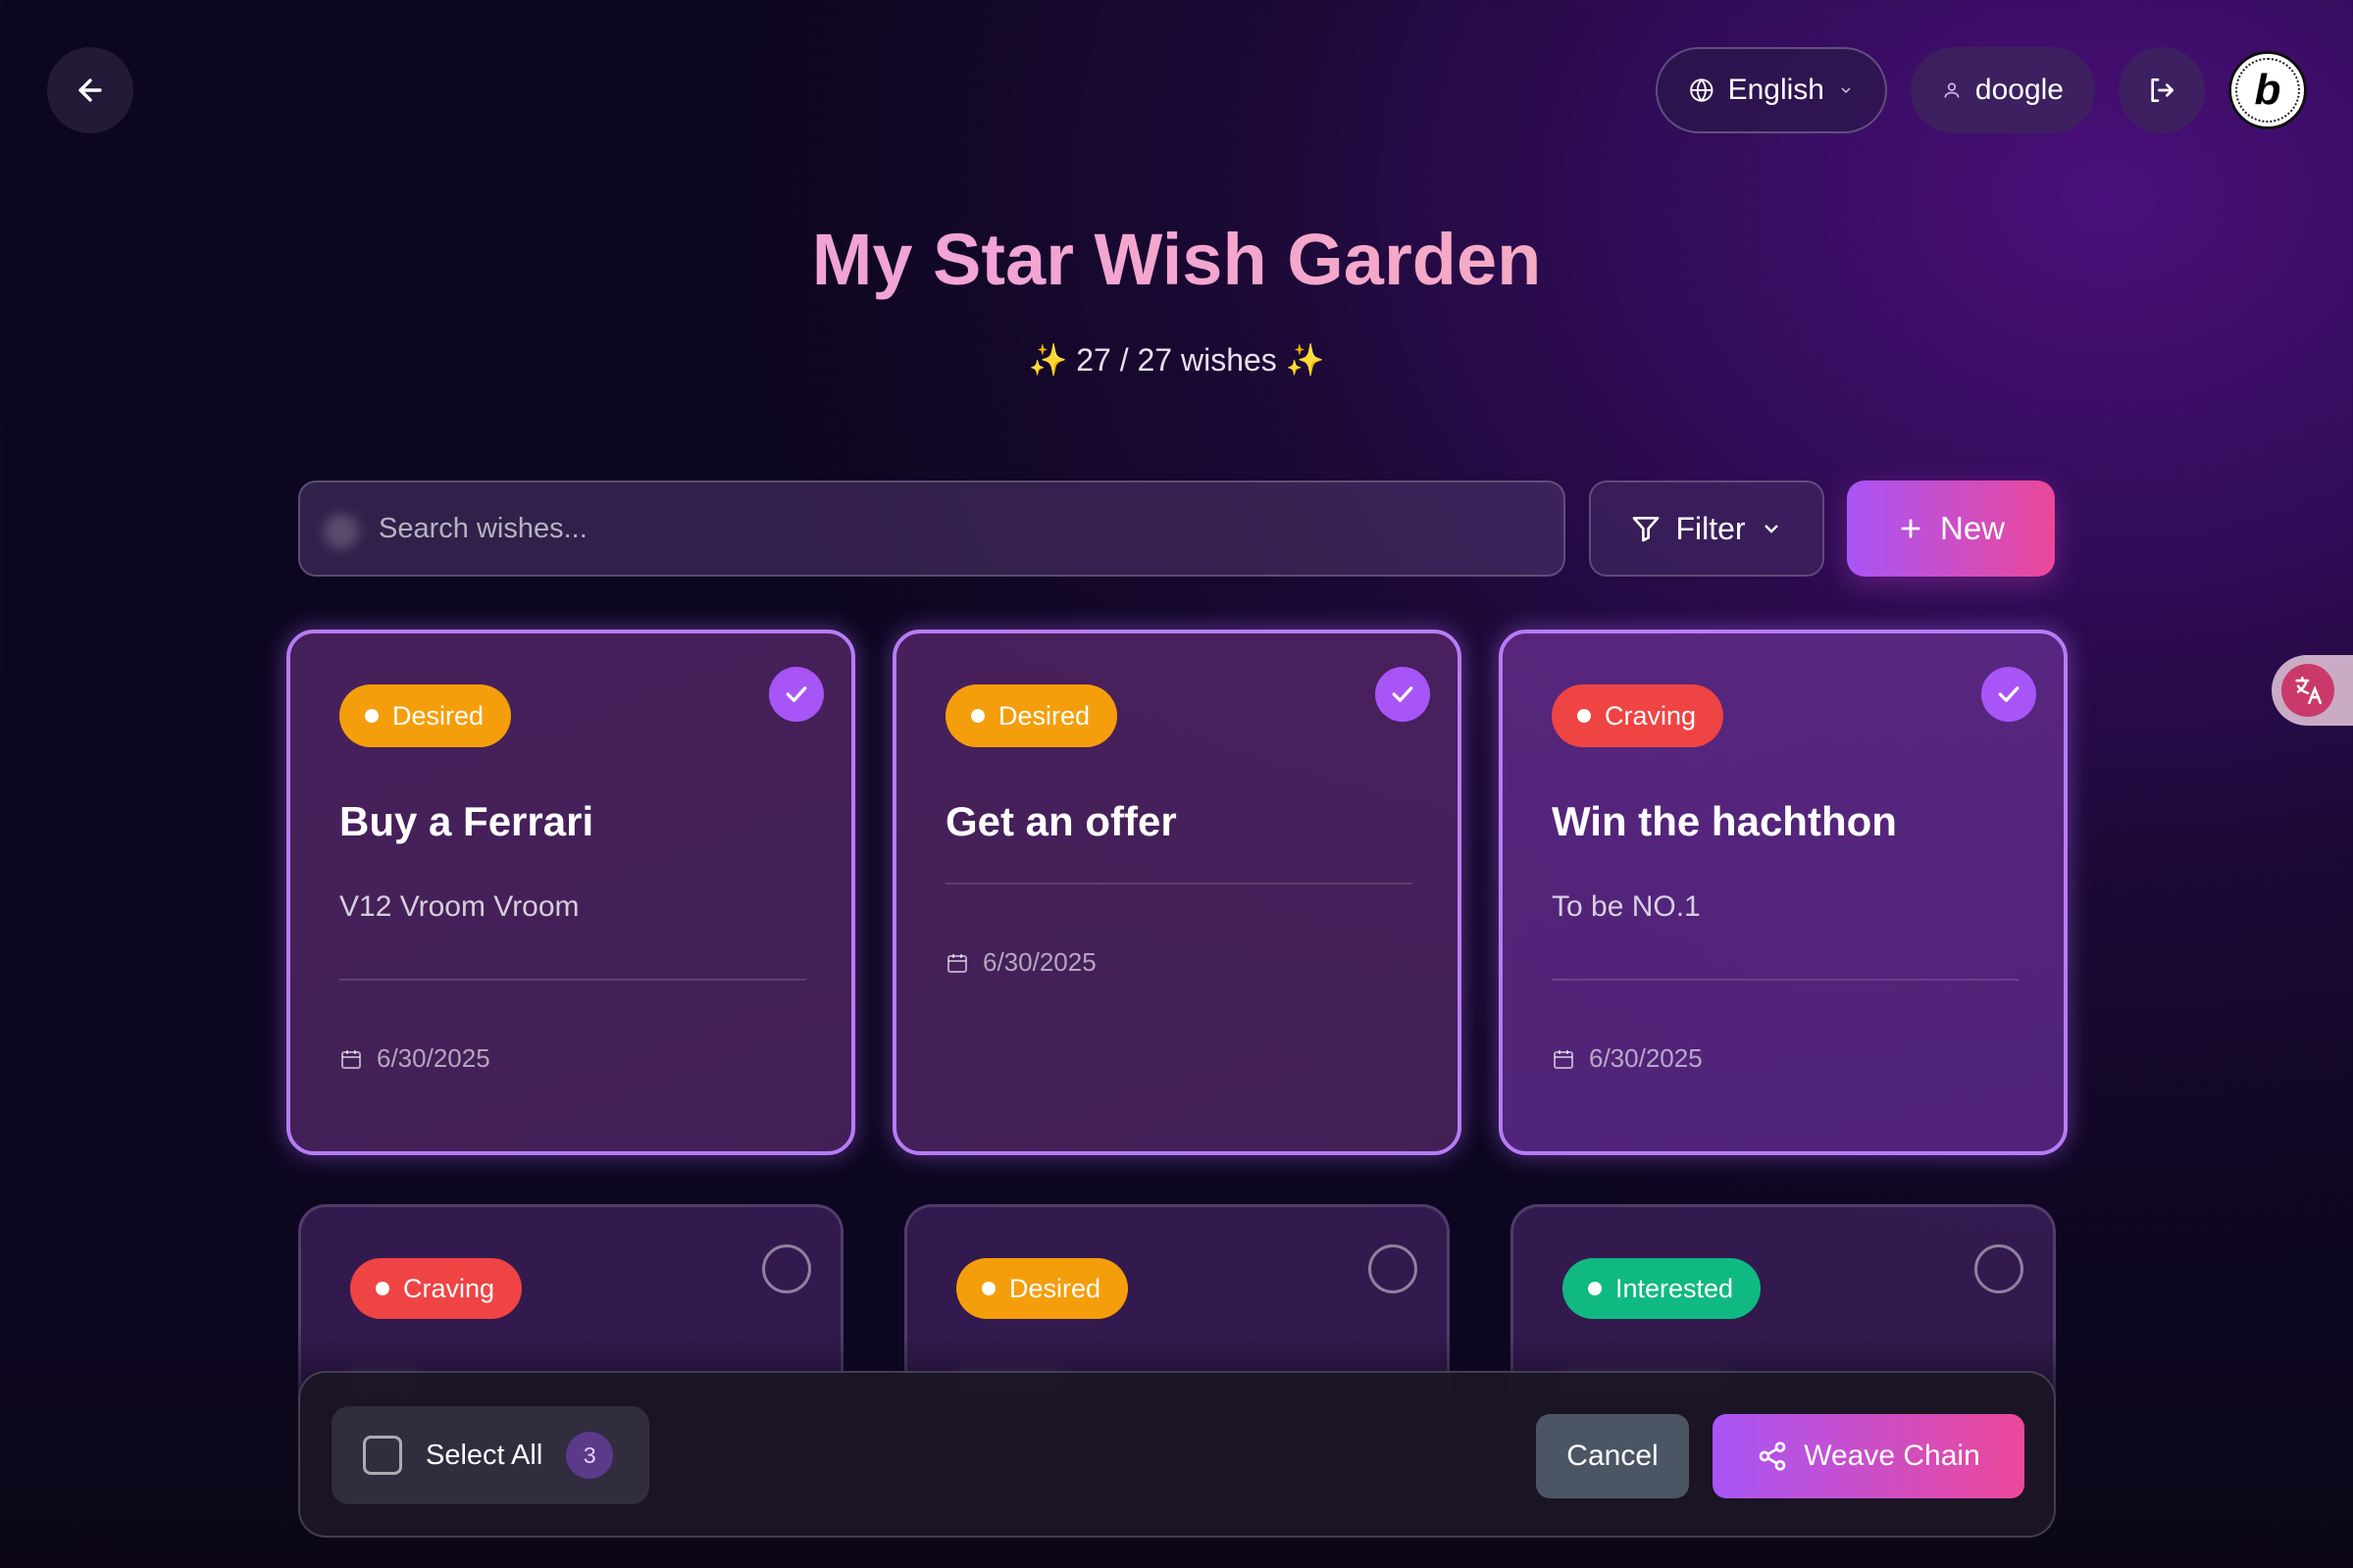  I want to click on arrow-left-icon, so click(90, 90).